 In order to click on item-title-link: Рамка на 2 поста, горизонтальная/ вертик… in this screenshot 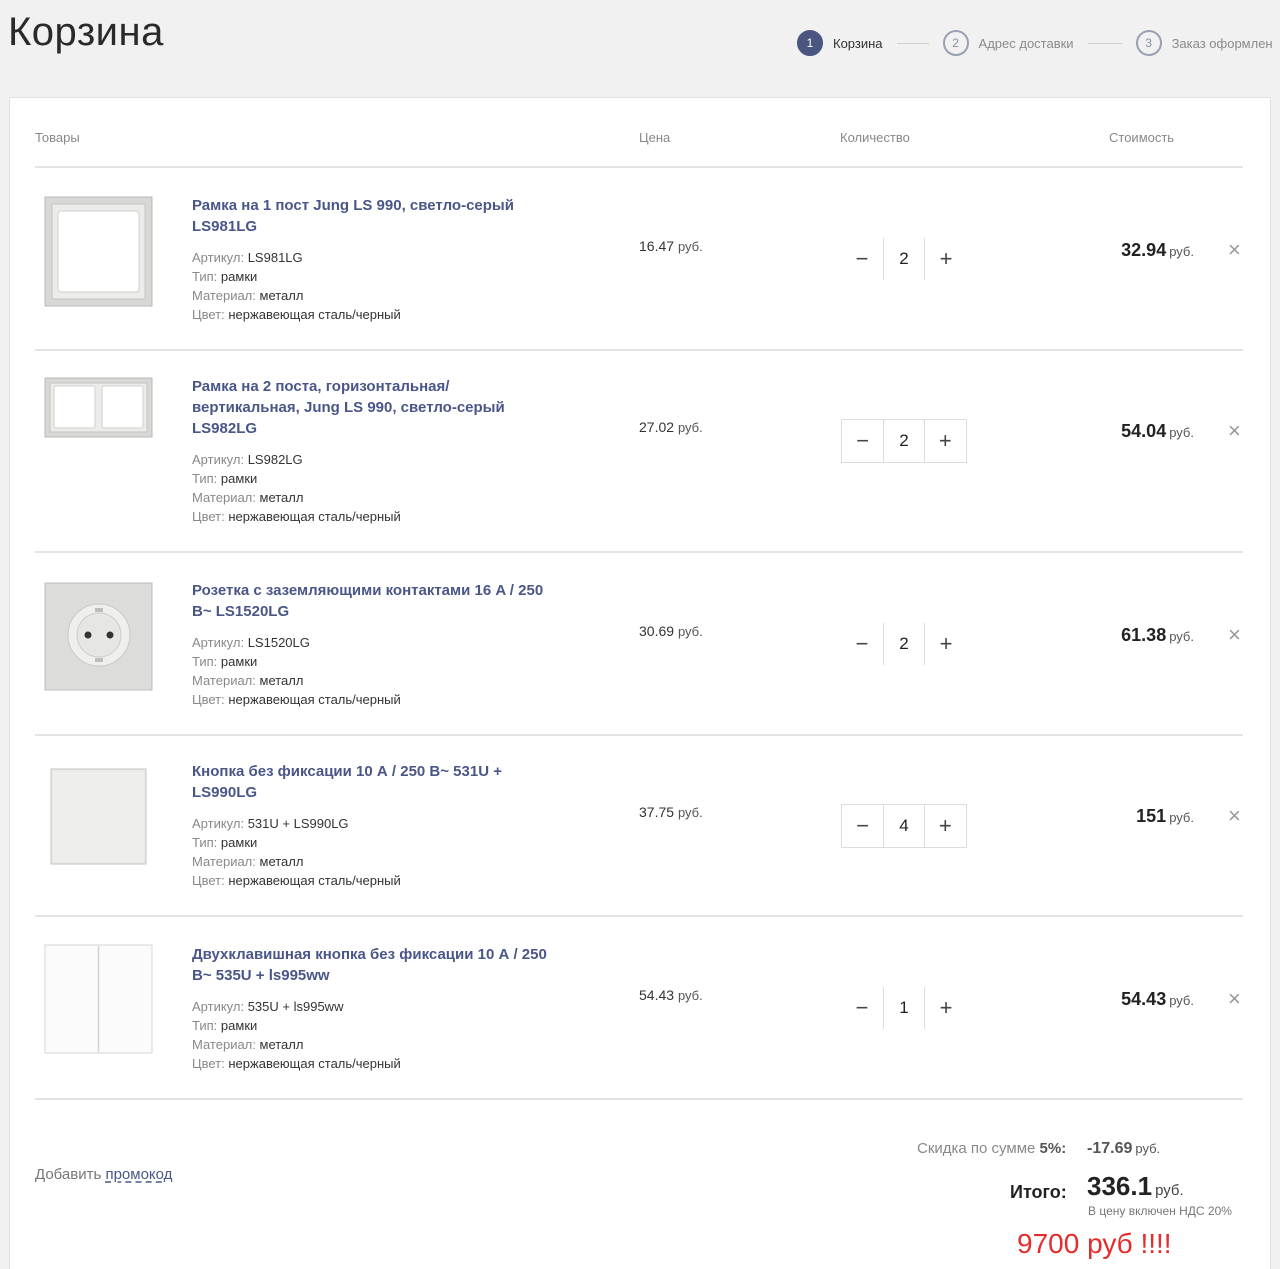, I will do `click(372, 407)`.